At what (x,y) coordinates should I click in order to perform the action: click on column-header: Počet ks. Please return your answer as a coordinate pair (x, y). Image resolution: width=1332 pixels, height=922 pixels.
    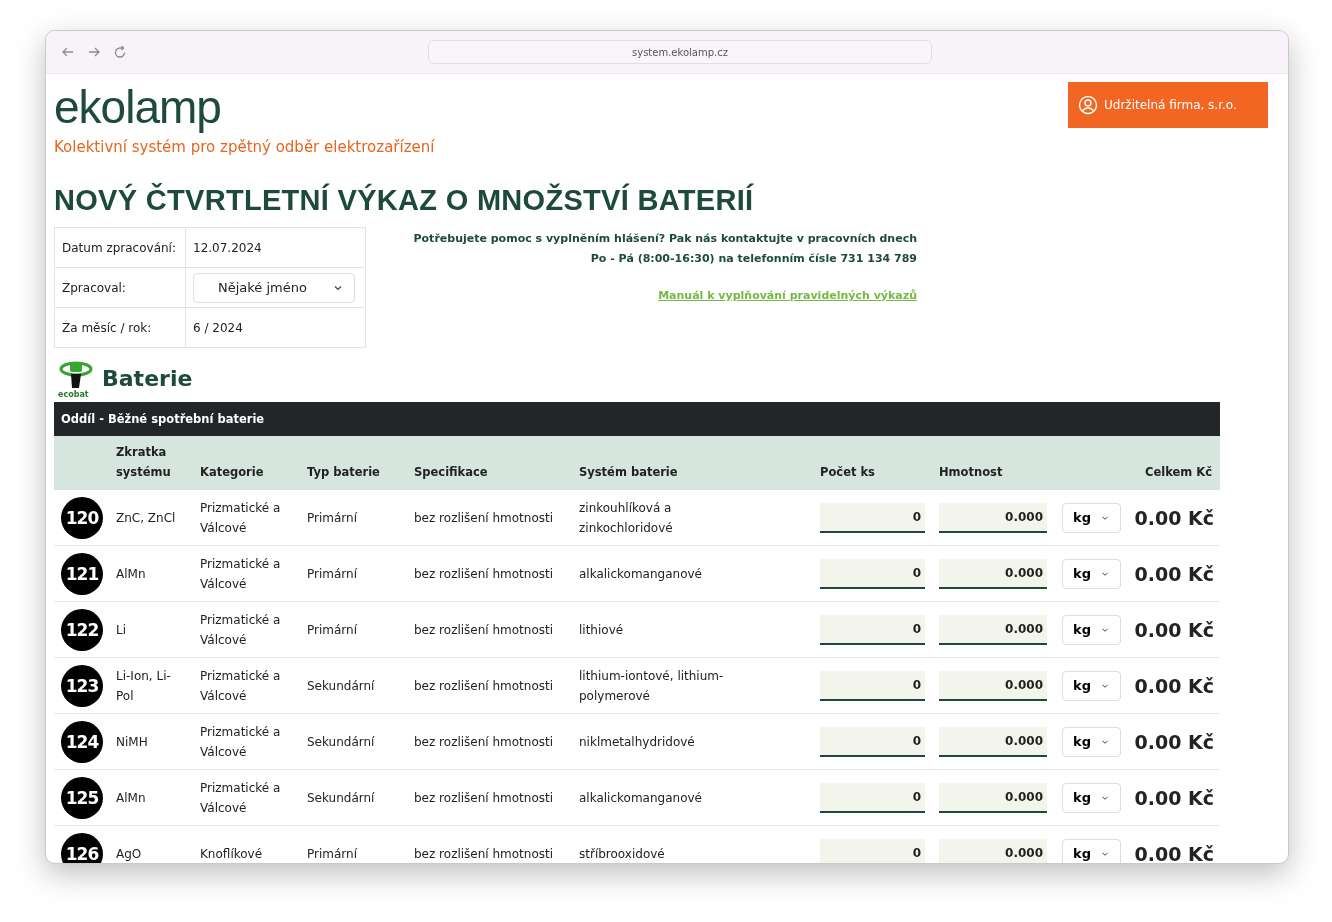
    Looking at the image, I should click on (848, 472).